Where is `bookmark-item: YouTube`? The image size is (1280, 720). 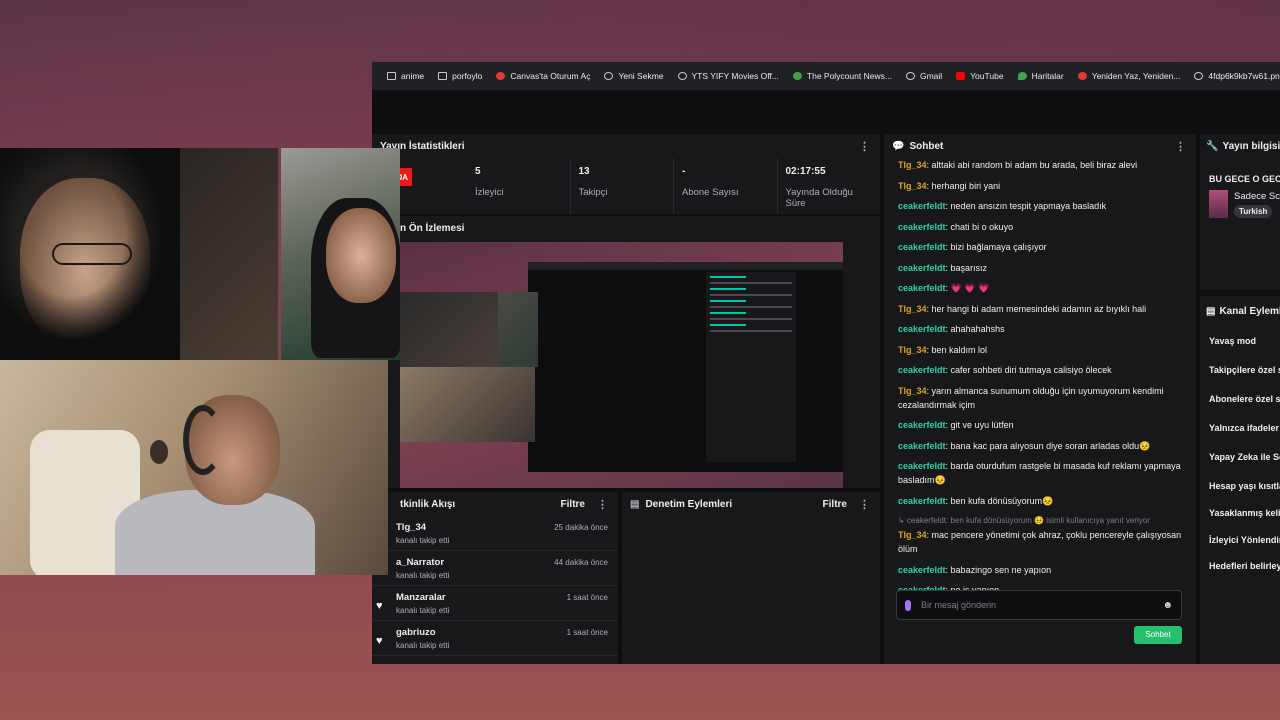
bookmark-item: YouTube is located at coordinates (980, 76).